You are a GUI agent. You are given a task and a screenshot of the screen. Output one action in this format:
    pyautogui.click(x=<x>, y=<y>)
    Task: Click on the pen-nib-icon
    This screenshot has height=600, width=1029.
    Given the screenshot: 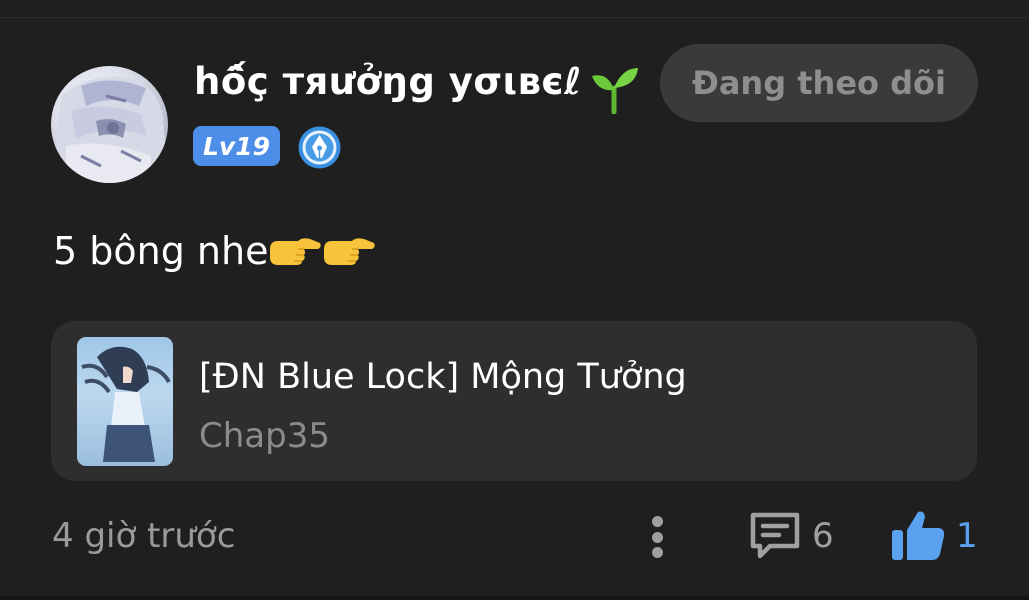 What is the action you would take?
    pyautogui.click(x=319, y=147)
    